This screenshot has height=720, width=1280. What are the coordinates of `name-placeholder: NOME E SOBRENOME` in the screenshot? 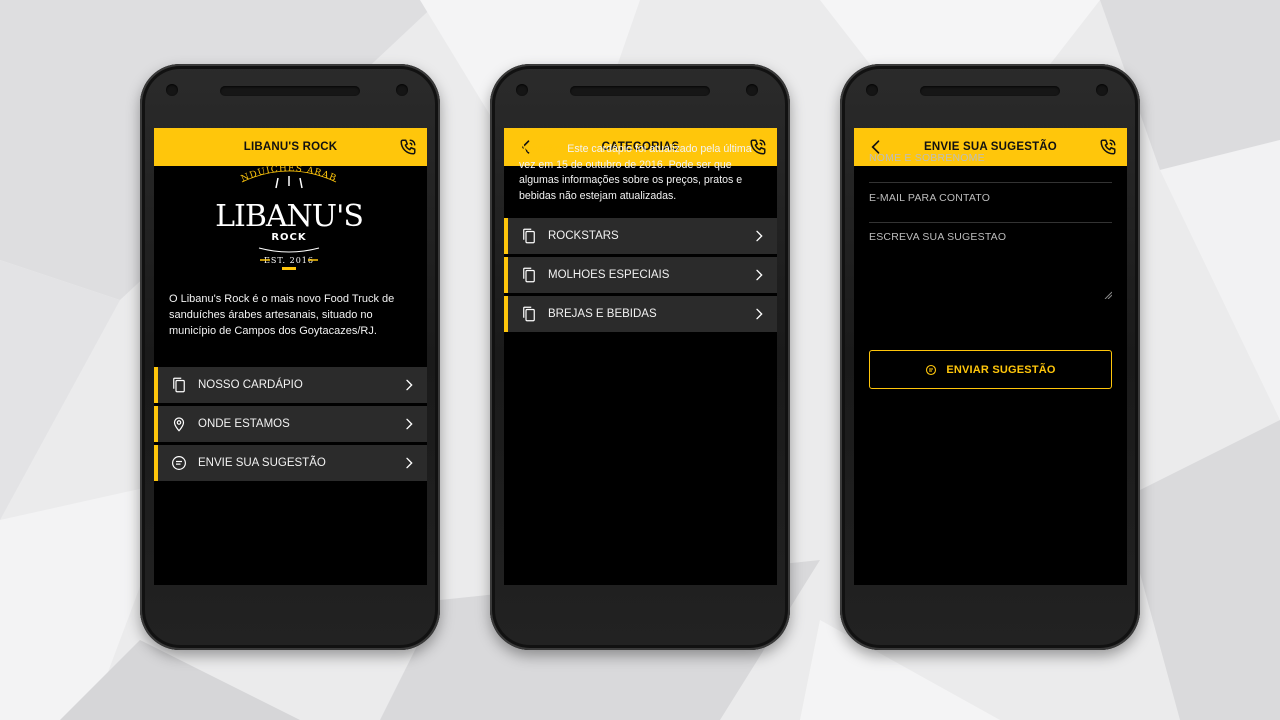 It's located at (927, 158).